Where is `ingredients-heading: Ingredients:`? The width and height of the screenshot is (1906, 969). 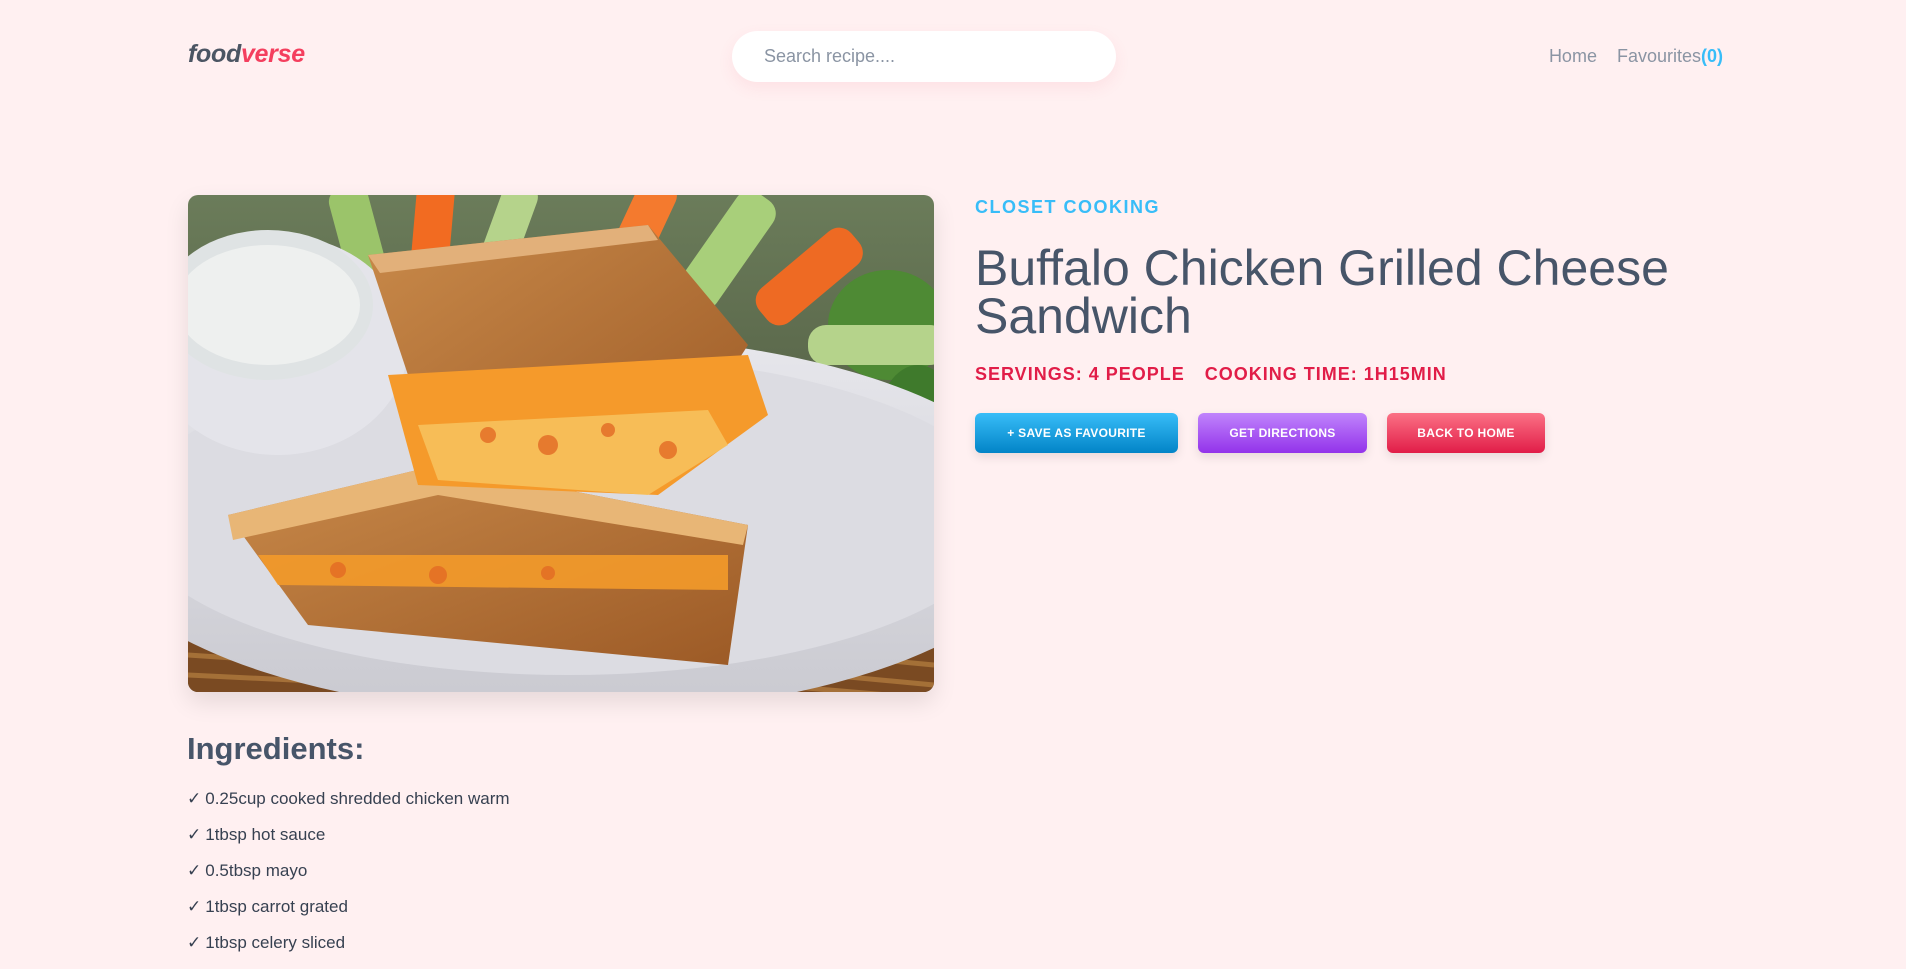
ingredients-heading: Ingredients: is located at coordinates (276, 748).